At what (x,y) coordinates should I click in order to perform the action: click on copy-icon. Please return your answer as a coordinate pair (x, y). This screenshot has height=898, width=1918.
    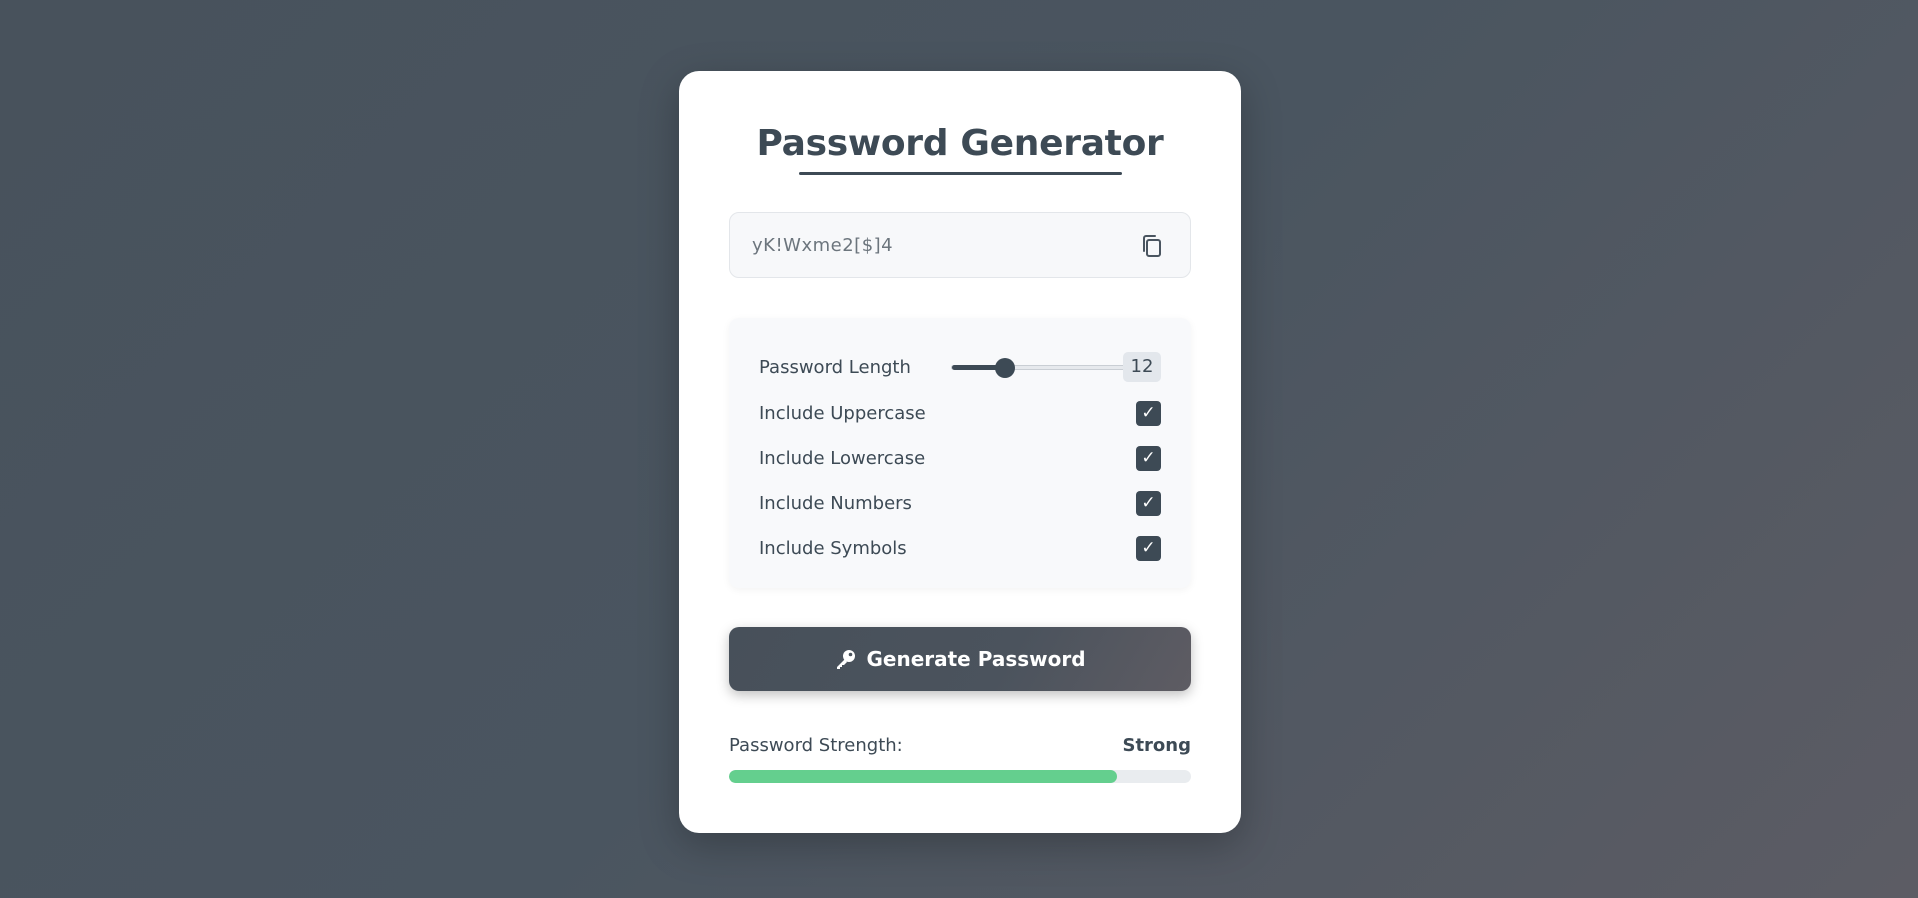
    Looking at the image, I should click on (1152, 246).